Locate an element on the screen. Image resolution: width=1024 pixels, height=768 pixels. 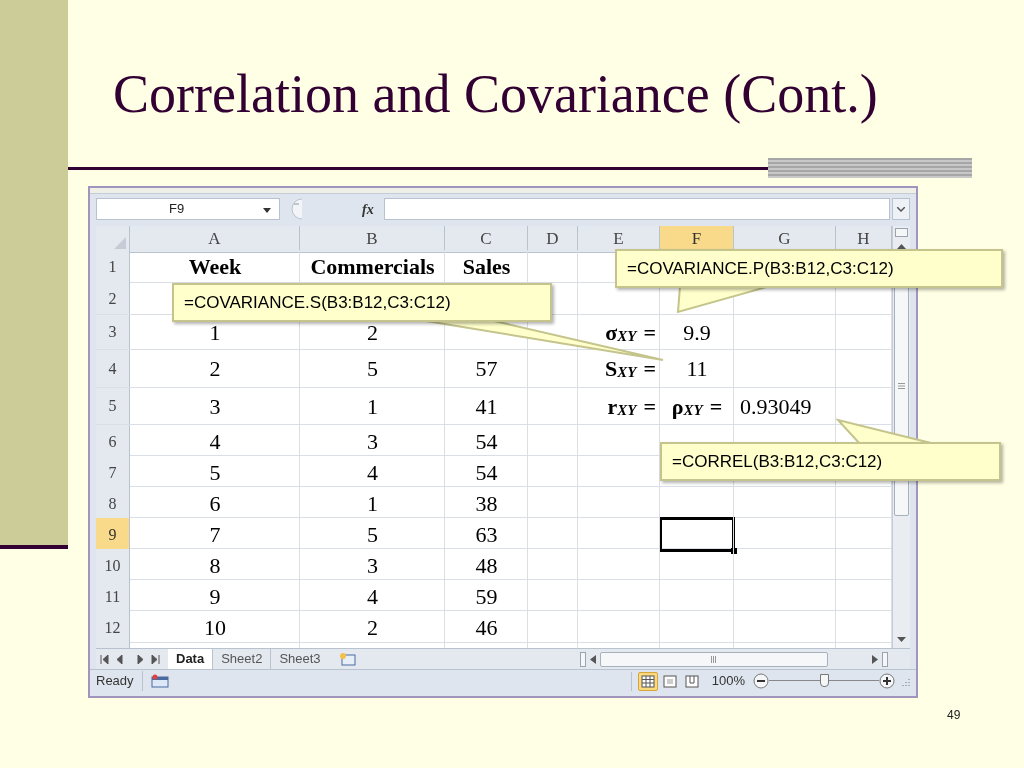
table-cell-text: 41 is located at coordinates (486, 406).